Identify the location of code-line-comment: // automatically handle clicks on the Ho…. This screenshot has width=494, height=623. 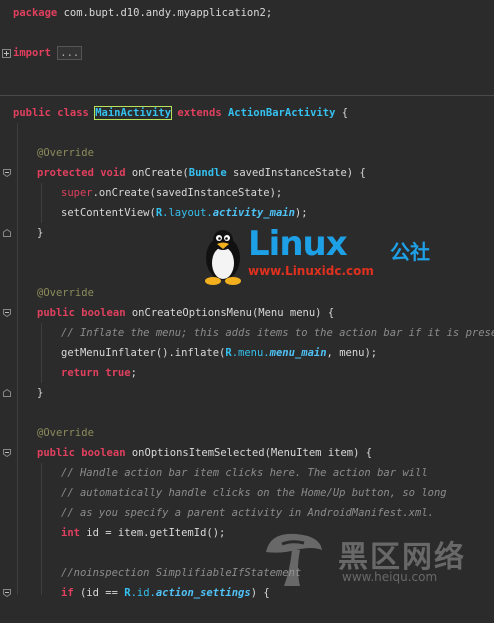
(247, 493).